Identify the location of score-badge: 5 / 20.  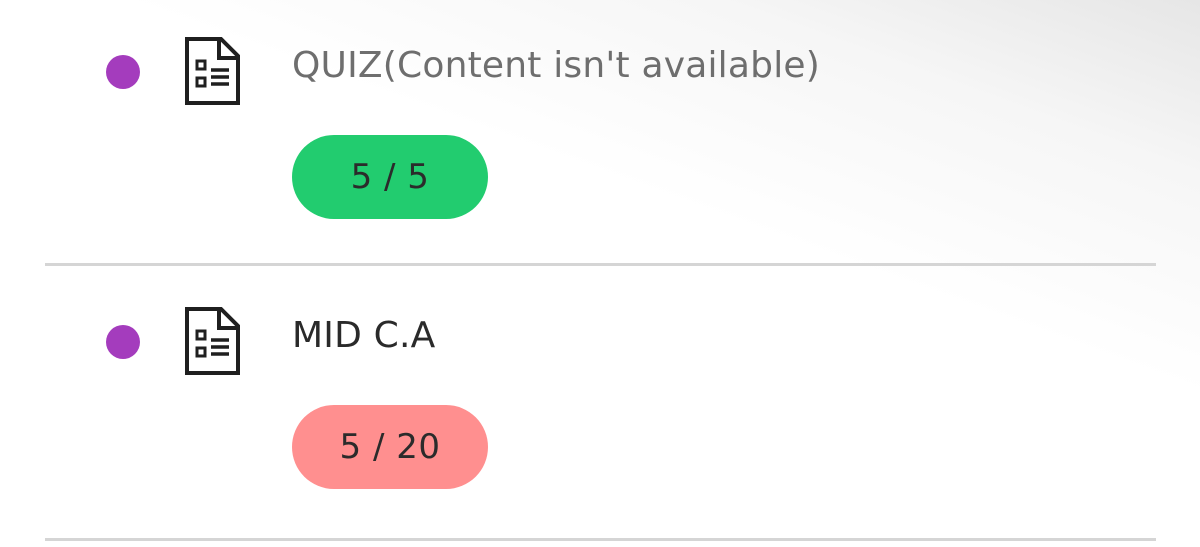
(390, 447).